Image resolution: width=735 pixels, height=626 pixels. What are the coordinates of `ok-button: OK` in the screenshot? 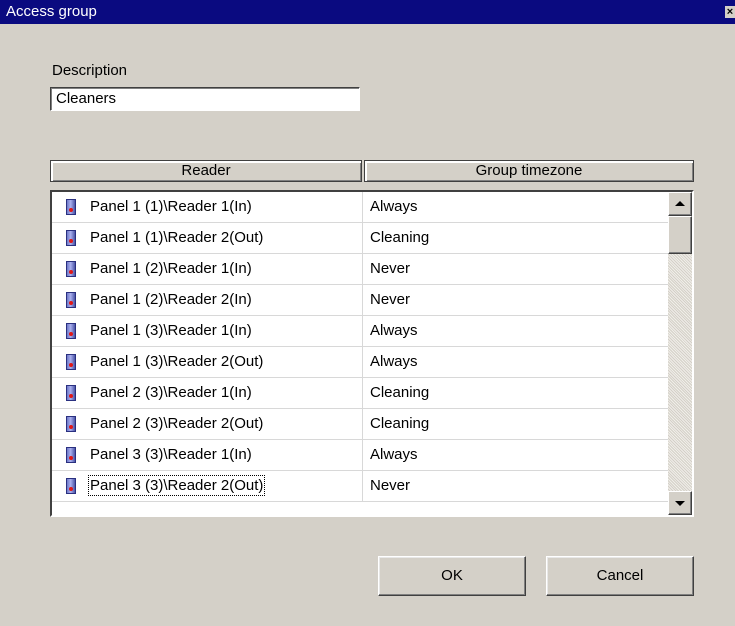 It's located at (452, 576).